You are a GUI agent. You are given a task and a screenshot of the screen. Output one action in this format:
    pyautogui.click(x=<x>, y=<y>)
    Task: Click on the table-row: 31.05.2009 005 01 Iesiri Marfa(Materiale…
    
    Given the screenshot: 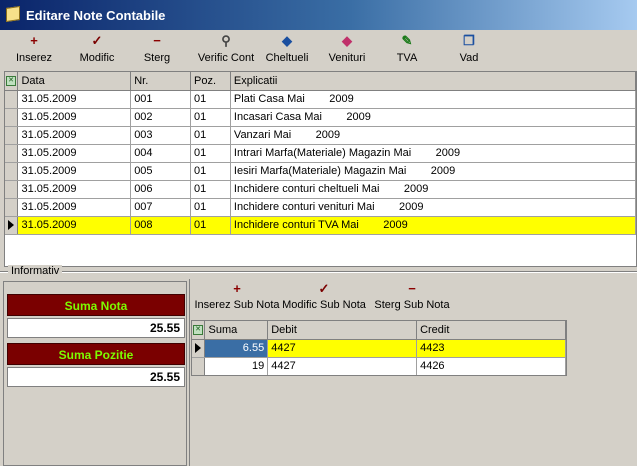 What is the action you would take?
    pyautogui.click(x=320, y=171)
    